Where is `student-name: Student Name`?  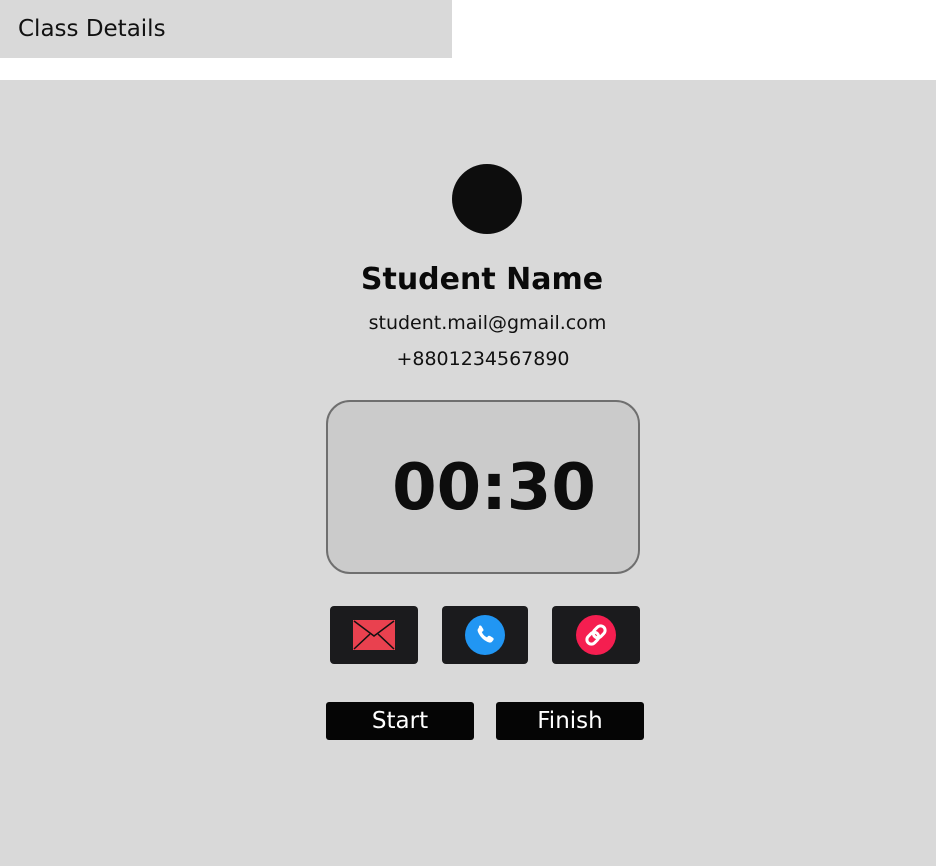 student-name: Student Name is located at coordinates (482, 279).